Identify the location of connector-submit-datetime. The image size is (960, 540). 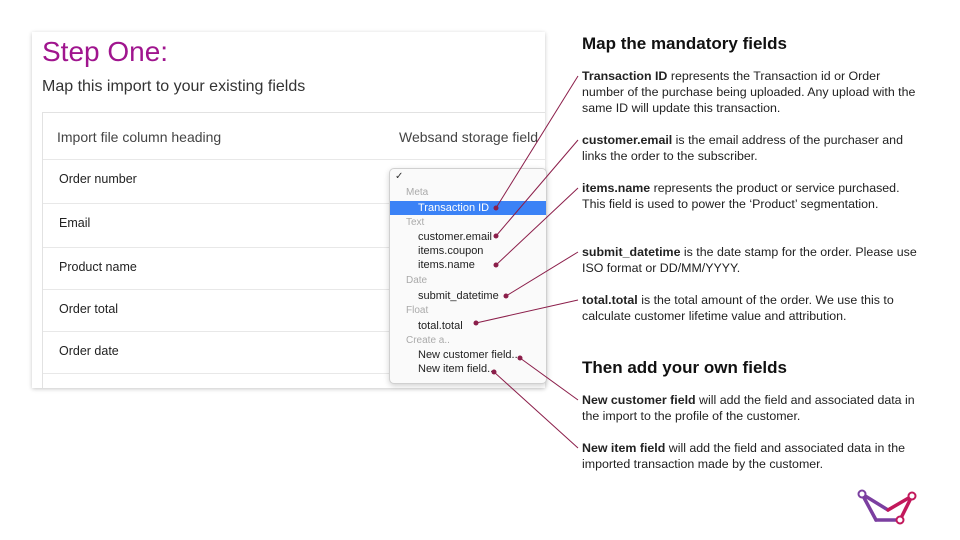
(542, 274).